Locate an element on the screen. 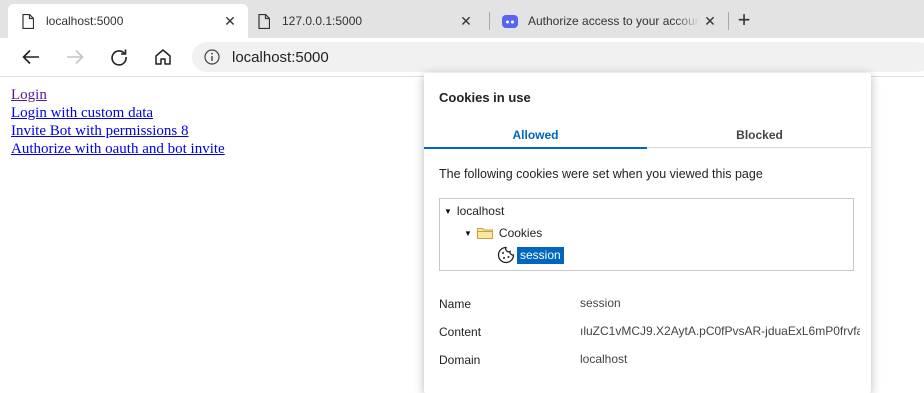 This screenshot has height=393, width=924. new-tab-button: + is located at coordinates (744, 19).